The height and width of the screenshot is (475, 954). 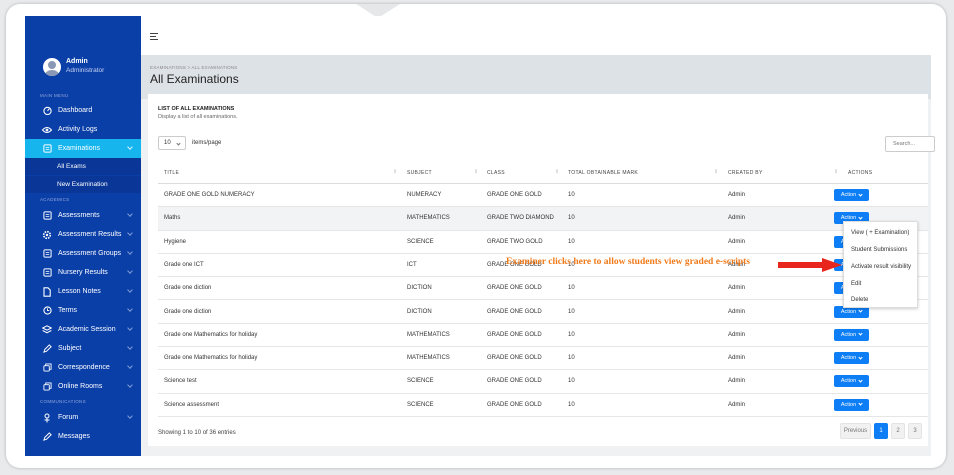 What do you see at coordinates (83, 184) in the screenshot?
I see `sidebar-subitem-new-examination: New Examination` at bounding box center [83, 184].